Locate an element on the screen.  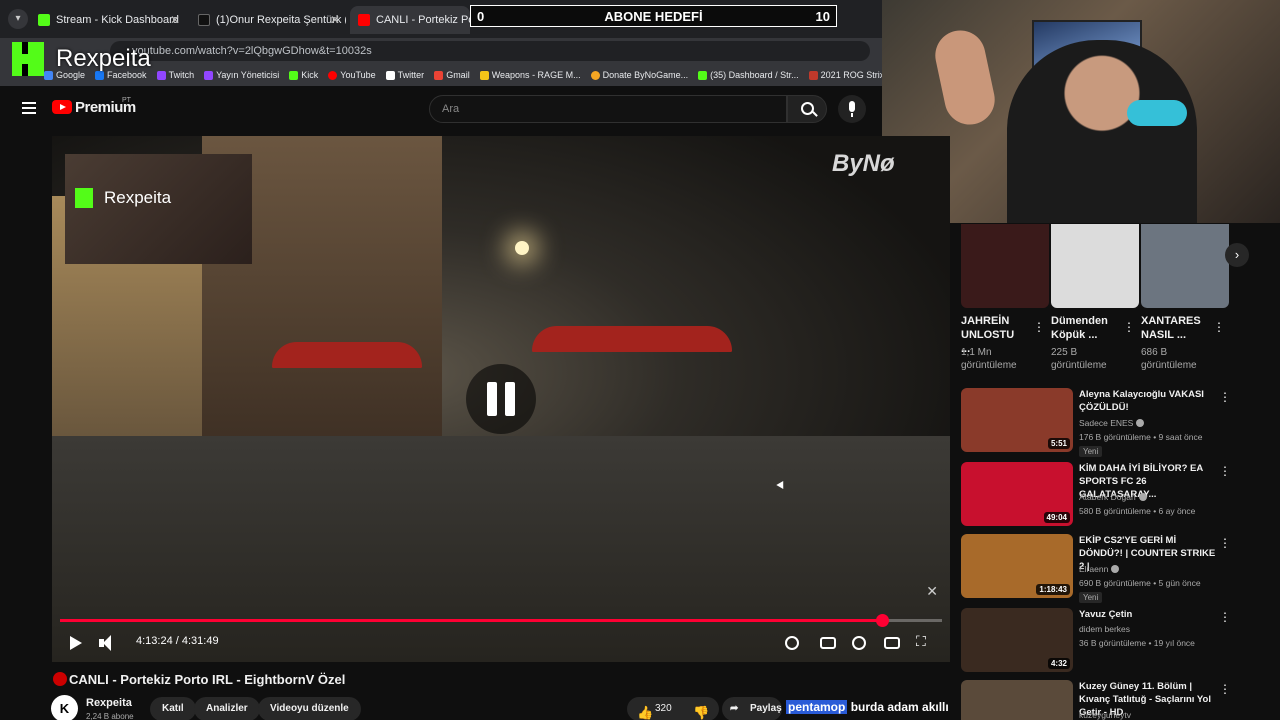
search-input: Ara is located at coordinates (608, 109).